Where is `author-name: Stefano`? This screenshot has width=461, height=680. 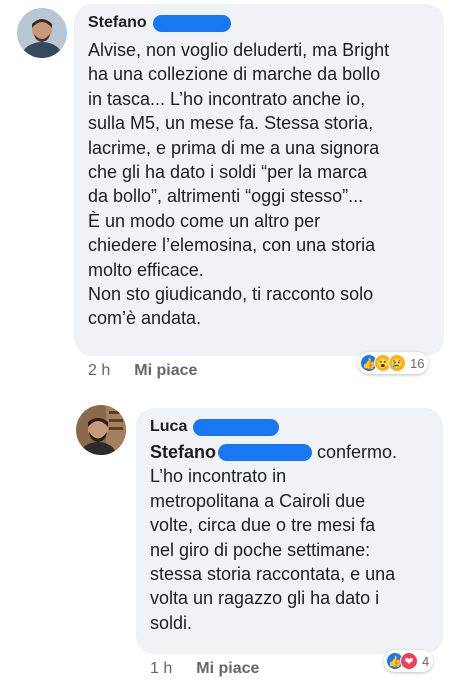 author-name: Stefano is located at coordinates (117, 23).